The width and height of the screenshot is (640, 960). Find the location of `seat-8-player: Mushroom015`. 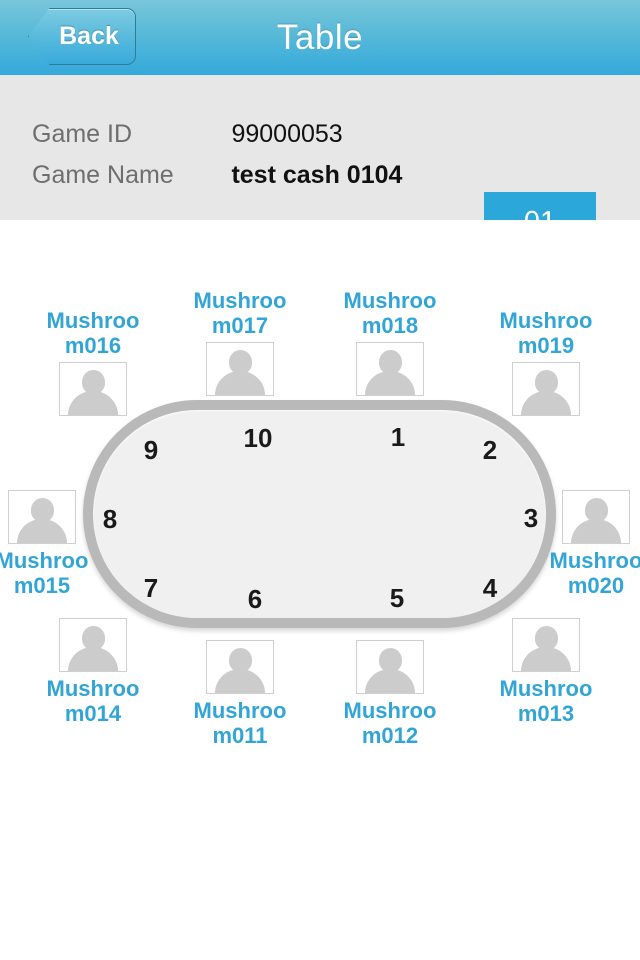

seat-8-player: Mushroom015 is located at coordinates (47, 544).